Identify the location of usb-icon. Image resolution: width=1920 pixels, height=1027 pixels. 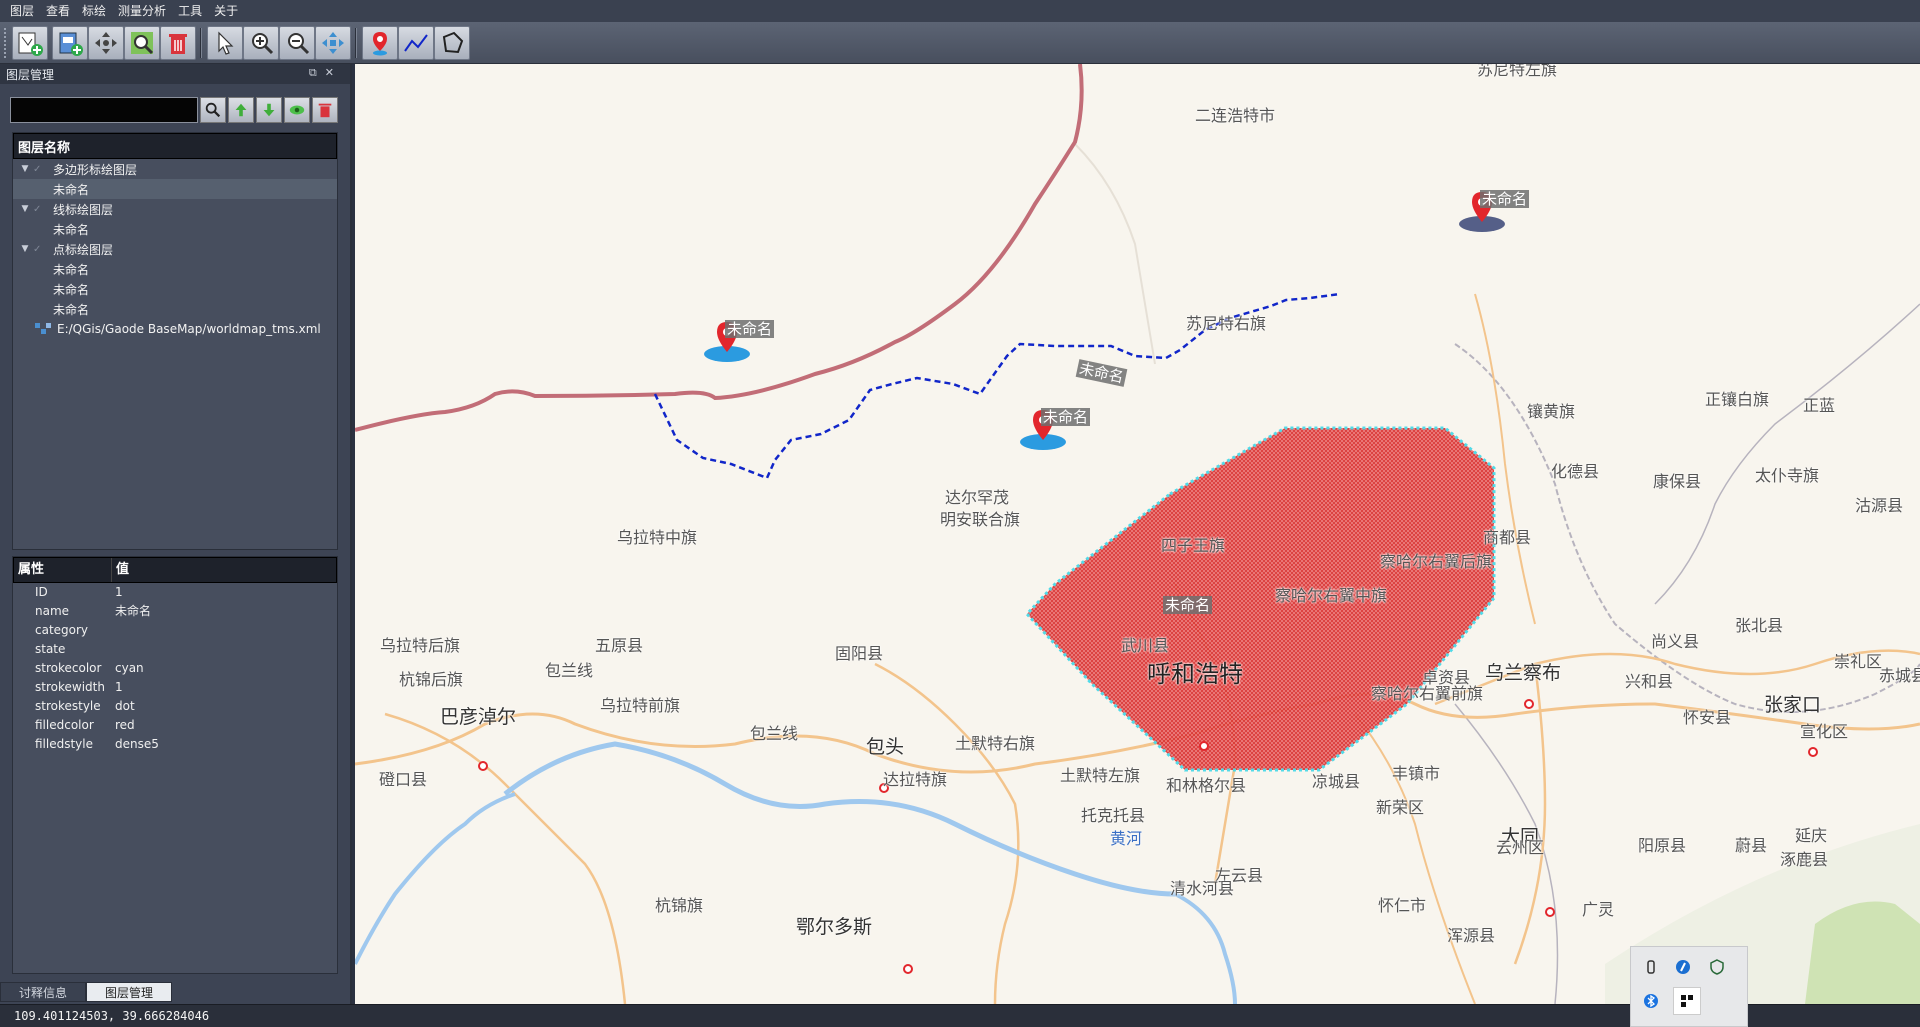
(1651, 967).